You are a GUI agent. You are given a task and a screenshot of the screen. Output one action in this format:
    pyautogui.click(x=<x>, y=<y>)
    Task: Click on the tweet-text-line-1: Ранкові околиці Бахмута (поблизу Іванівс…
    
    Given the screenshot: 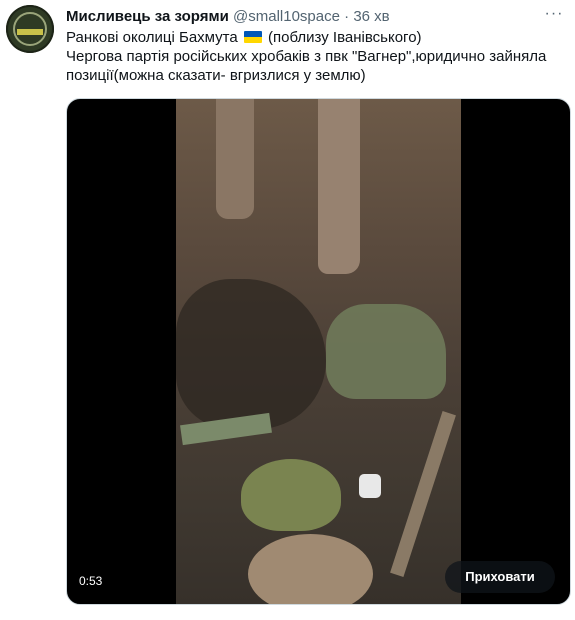 What is the action you would take?
    pyautogui.click(x=316, y=37)
    